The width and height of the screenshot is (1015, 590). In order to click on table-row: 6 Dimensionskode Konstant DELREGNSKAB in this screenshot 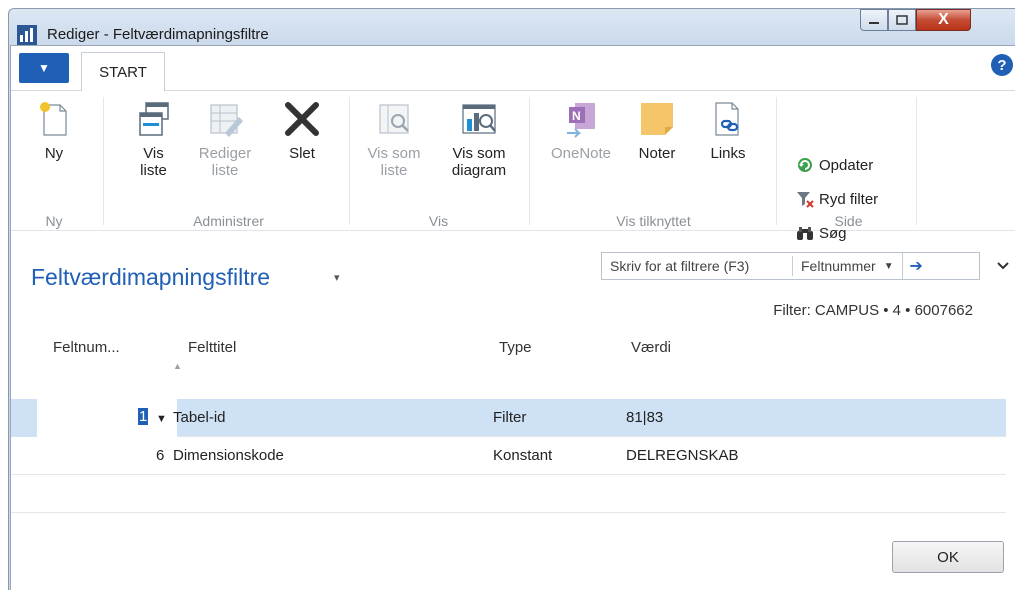, I will do `click(508, 456)`.